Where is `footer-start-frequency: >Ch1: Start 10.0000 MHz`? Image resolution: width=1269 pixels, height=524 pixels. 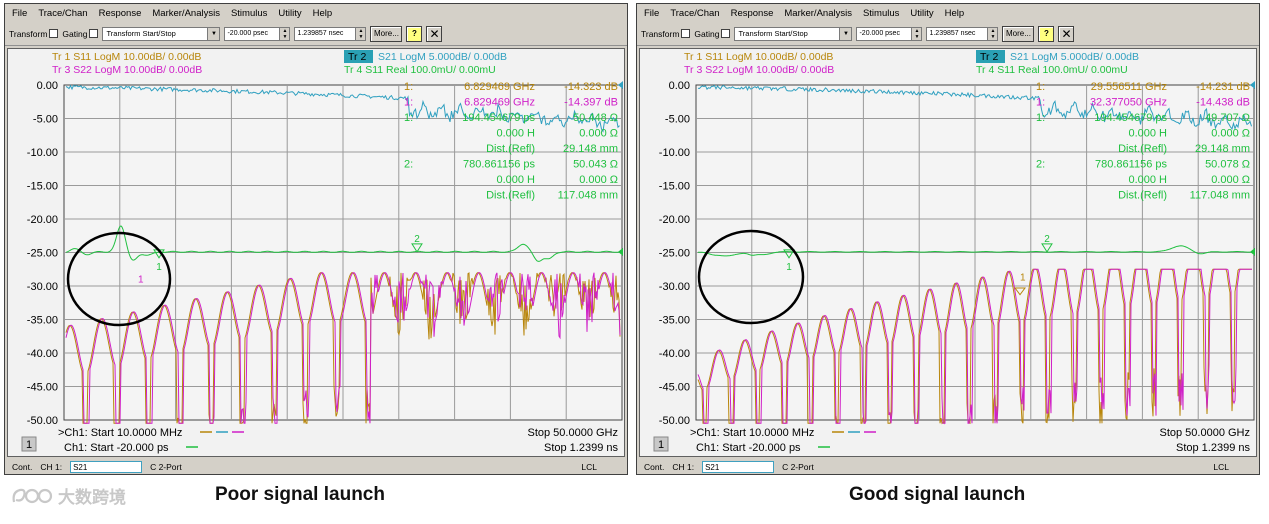 footer-start-frequency: >Ch1: Start 10.0000 MHz is located at coordinates (752, 433).